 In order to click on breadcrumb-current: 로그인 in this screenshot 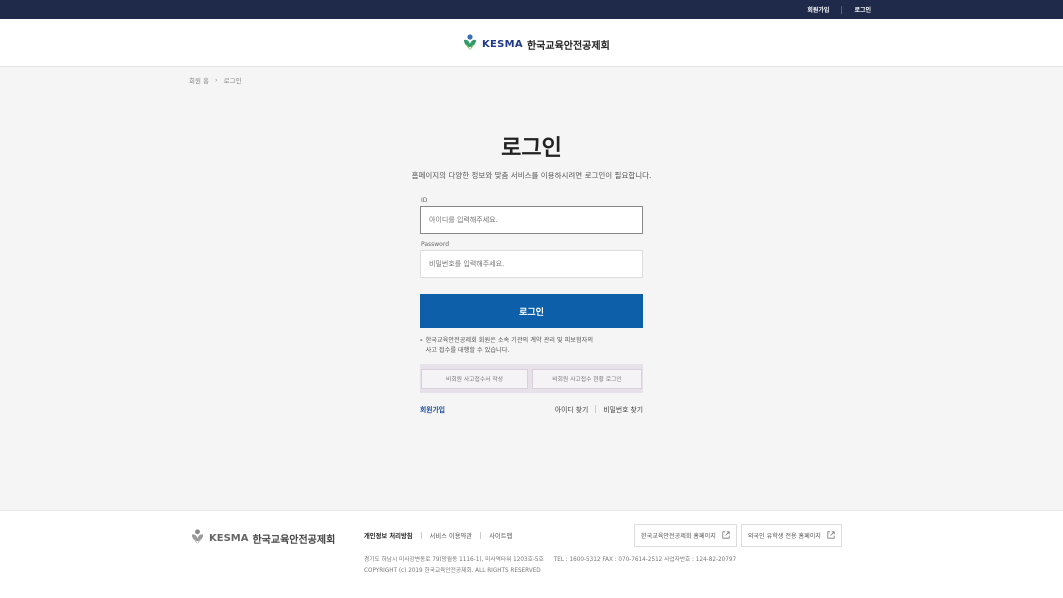, I will do `click(232, 81)`.